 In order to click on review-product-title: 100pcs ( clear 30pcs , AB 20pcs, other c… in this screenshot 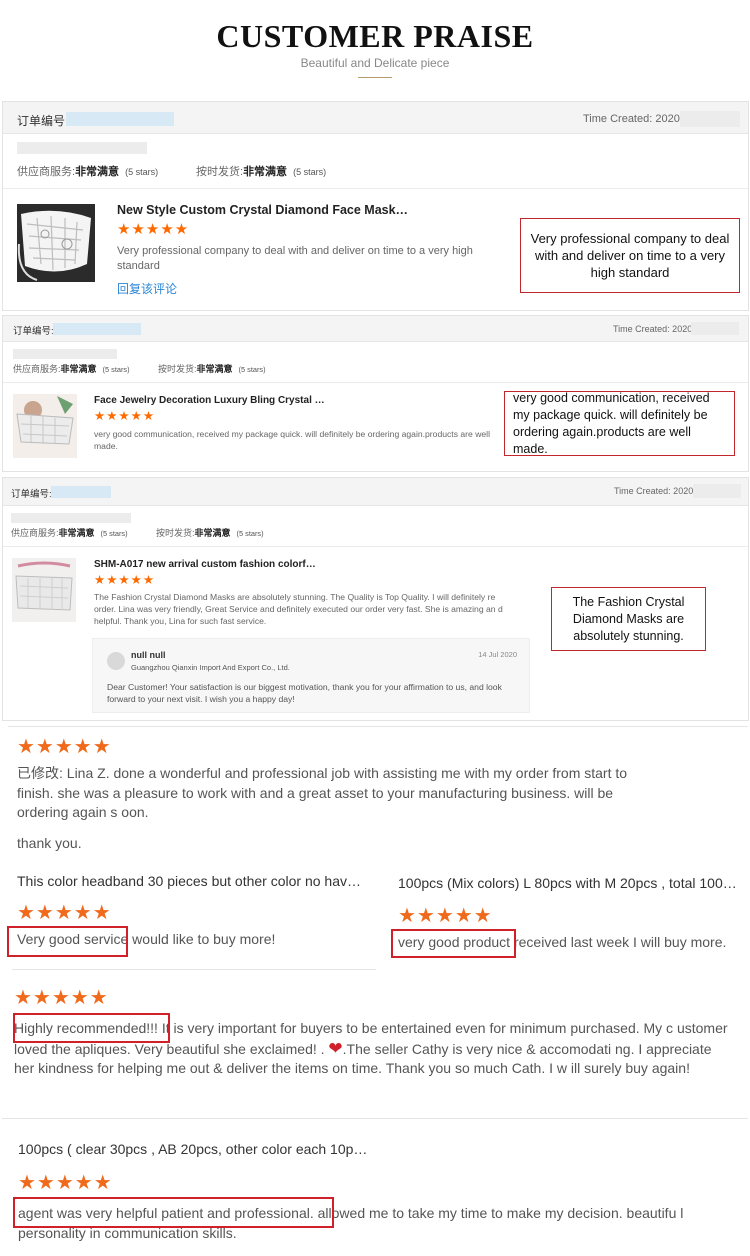, I will do `click(192, 1149)`.